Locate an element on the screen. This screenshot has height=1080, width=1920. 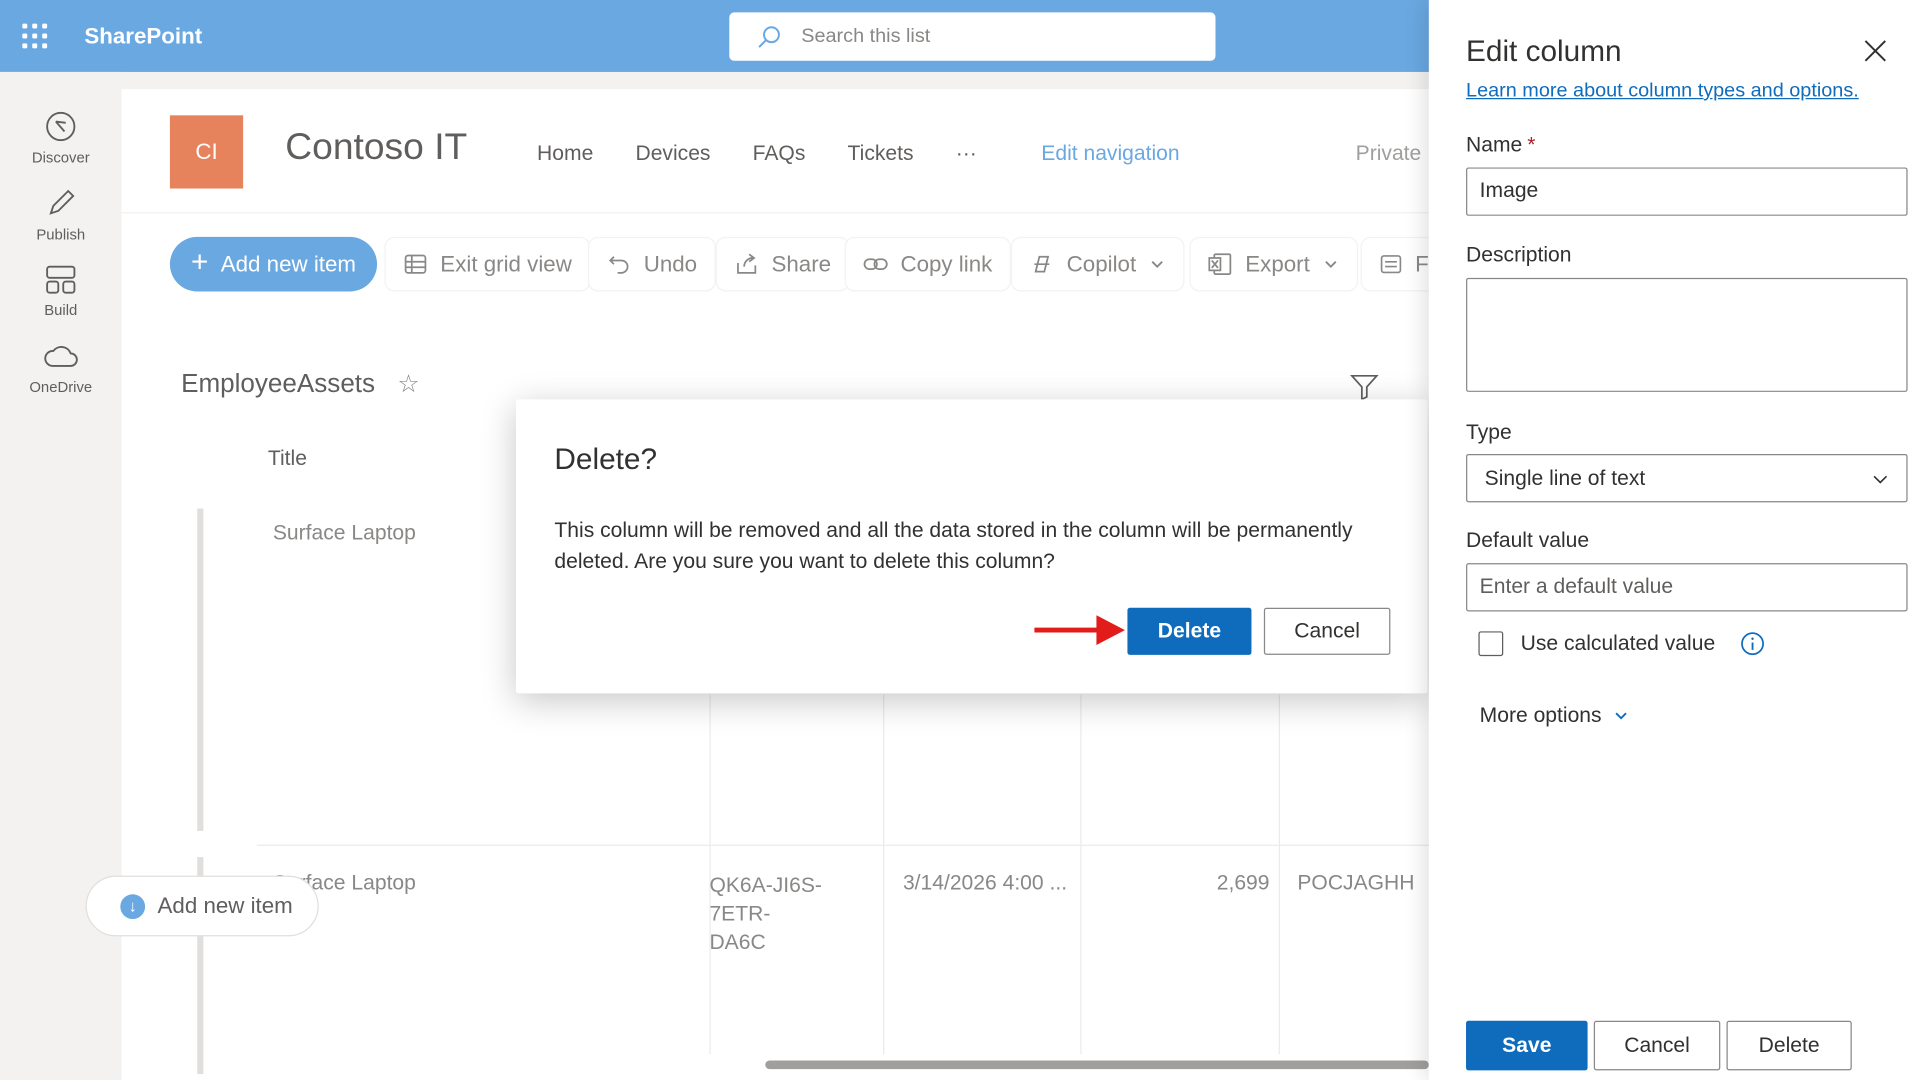
search-icon is located at coordinates (769, 36).